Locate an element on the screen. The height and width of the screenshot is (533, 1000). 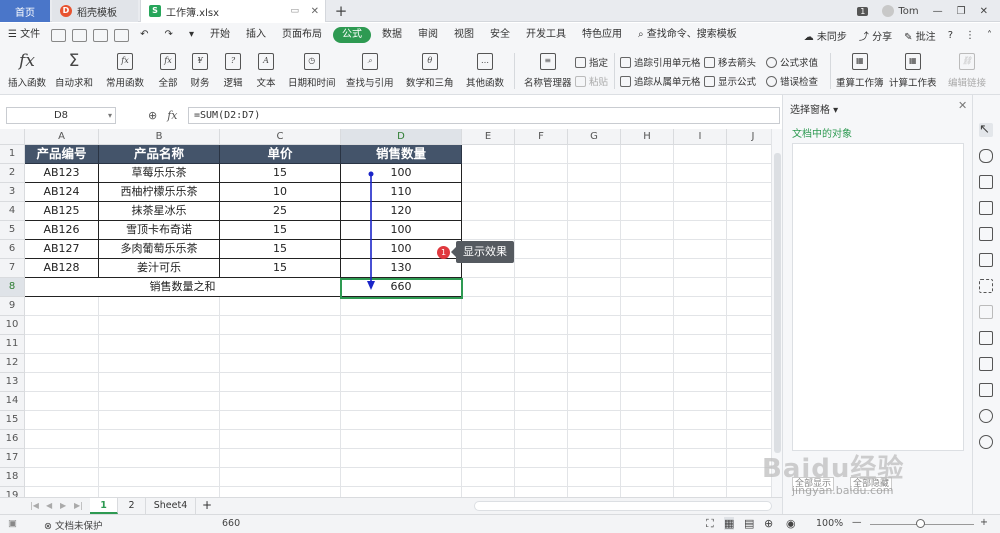
table-cell: AB127 is located at coordinates (62, 249).